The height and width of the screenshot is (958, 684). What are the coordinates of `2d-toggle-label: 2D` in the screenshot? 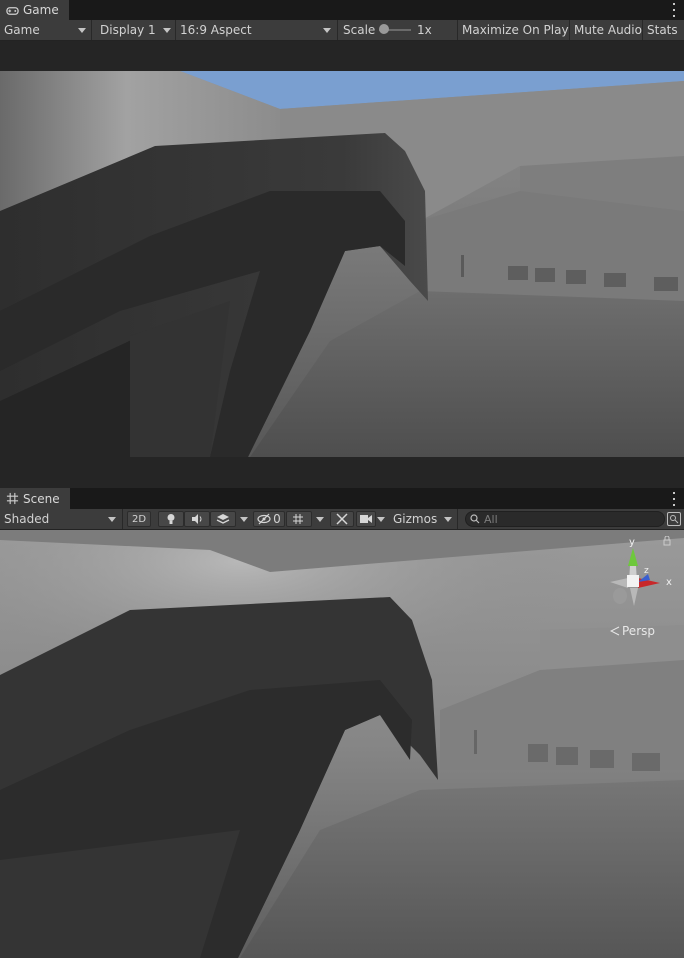 It's located at (139, 519).